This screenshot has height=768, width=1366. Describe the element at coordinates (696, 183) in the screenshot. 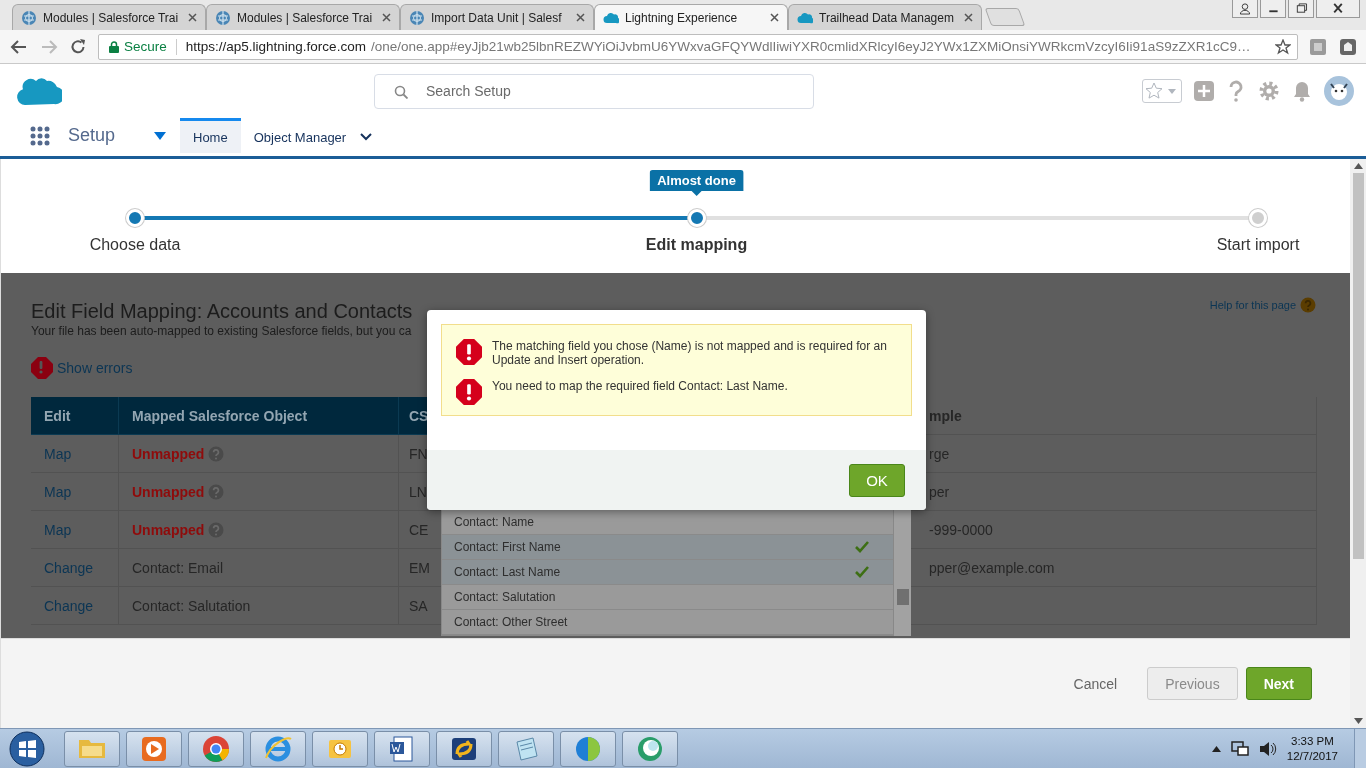

I see `status-tooltip: Almost done` at that location.